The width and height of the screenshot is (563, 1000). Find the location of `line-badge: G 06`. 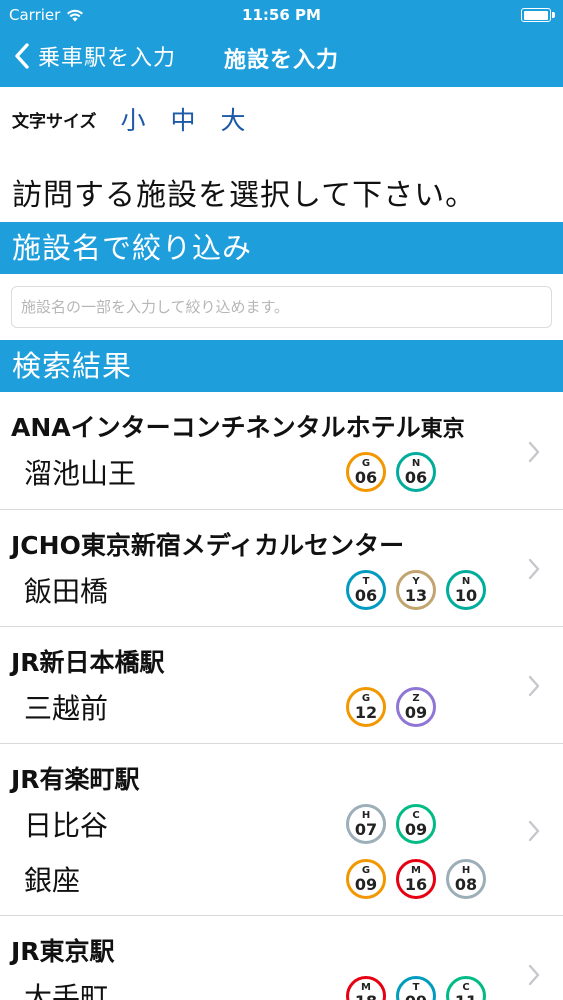

line-badge: G 06 is located at coordinates (366, 472).